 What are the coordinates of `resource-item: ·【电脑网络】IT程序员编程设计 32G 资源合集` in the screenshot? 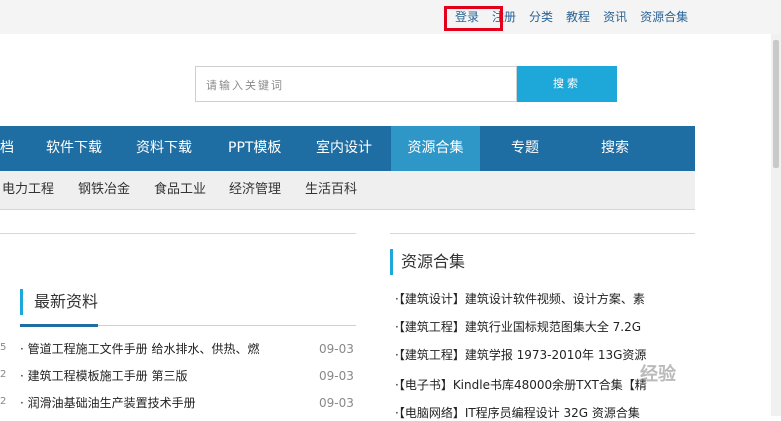 It's located at (545, 413).